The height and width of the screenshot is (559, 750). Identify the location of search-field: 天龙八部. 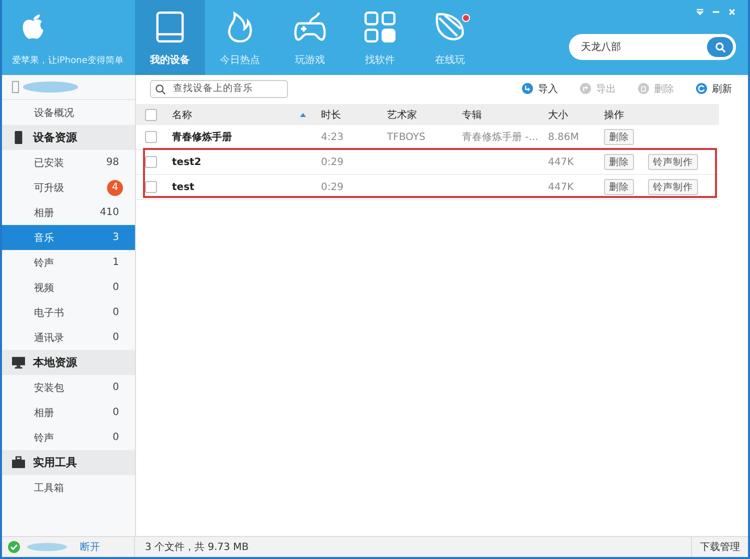
(652, 47).